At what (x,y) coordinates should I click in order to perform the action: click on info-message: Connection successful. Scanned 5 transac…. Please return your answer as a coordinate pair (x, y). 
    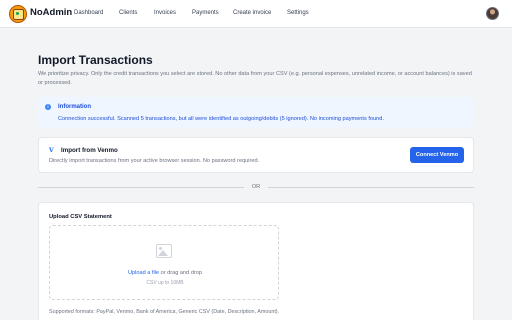
    Looking at the image, I should click on (221, 119).